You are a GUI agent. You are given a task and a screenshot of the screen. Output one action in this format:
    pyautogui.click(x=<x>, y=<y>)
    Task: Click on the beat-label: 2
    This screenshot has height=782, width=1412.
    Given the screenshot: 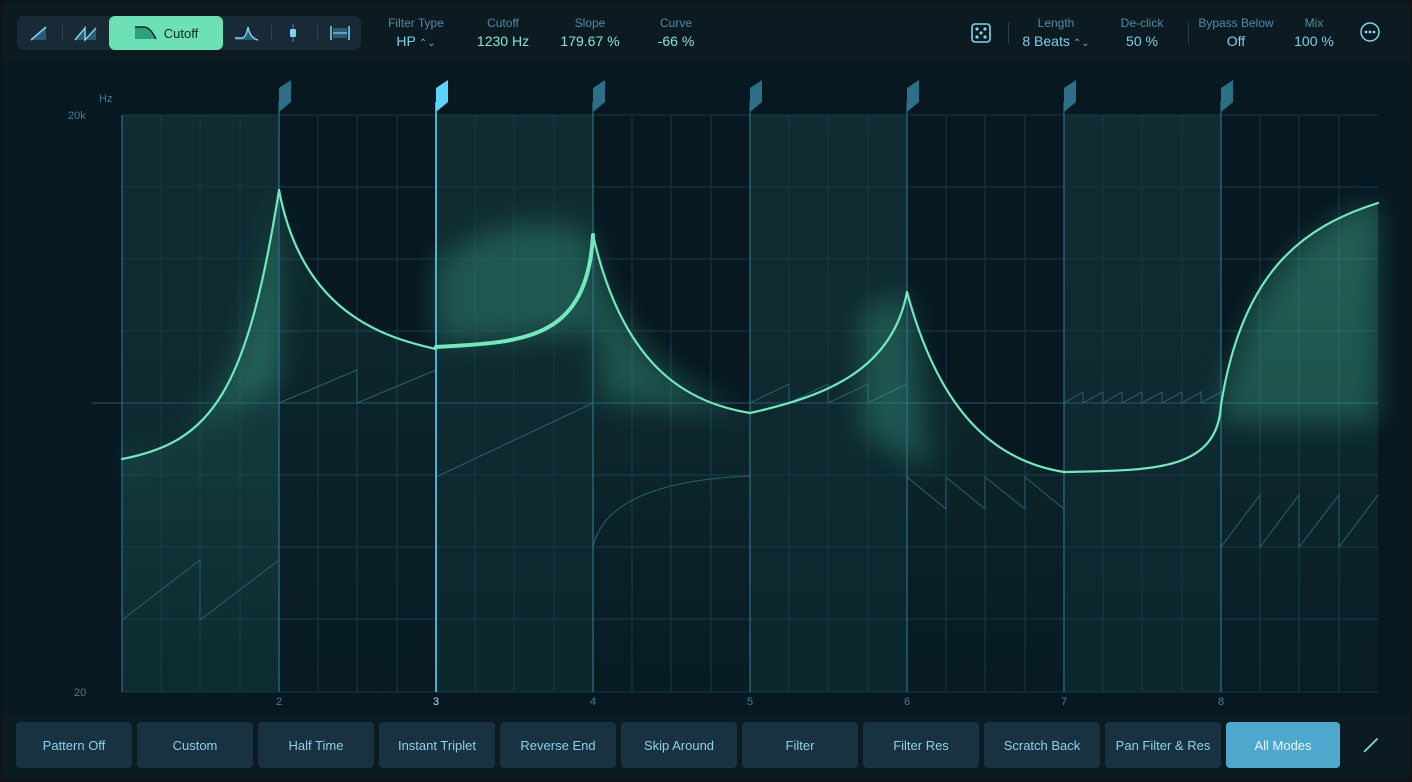 What is the action you would take?
    pyautogui.click(x=279, y=702)
    